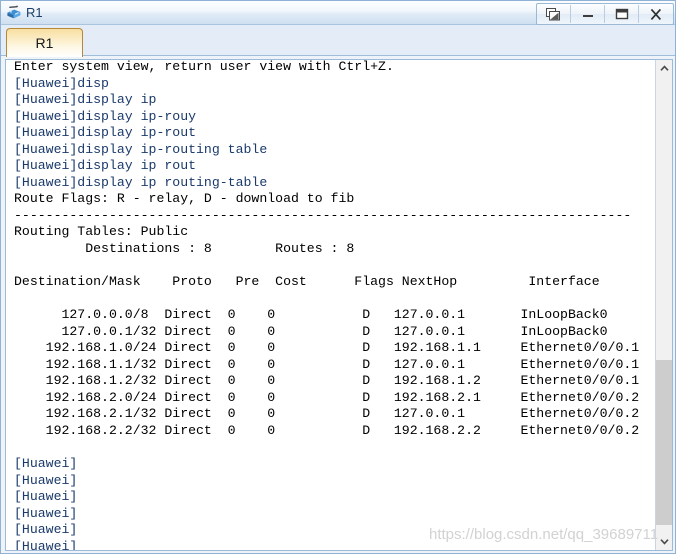 The width and height of the screenshot is (676, 554). What do you see at coordinates (34, 12) in the screenshot?
I see `window-title: R1` at bounding box center [34, 12].